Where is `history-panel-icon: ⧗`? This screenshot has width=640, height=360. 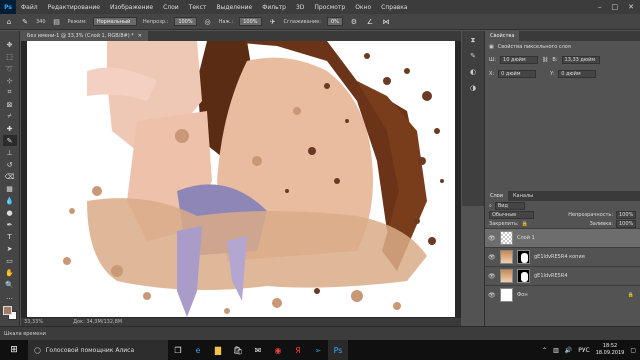
history-panel-icon: ⧗ is located at coordinates (473, 40).